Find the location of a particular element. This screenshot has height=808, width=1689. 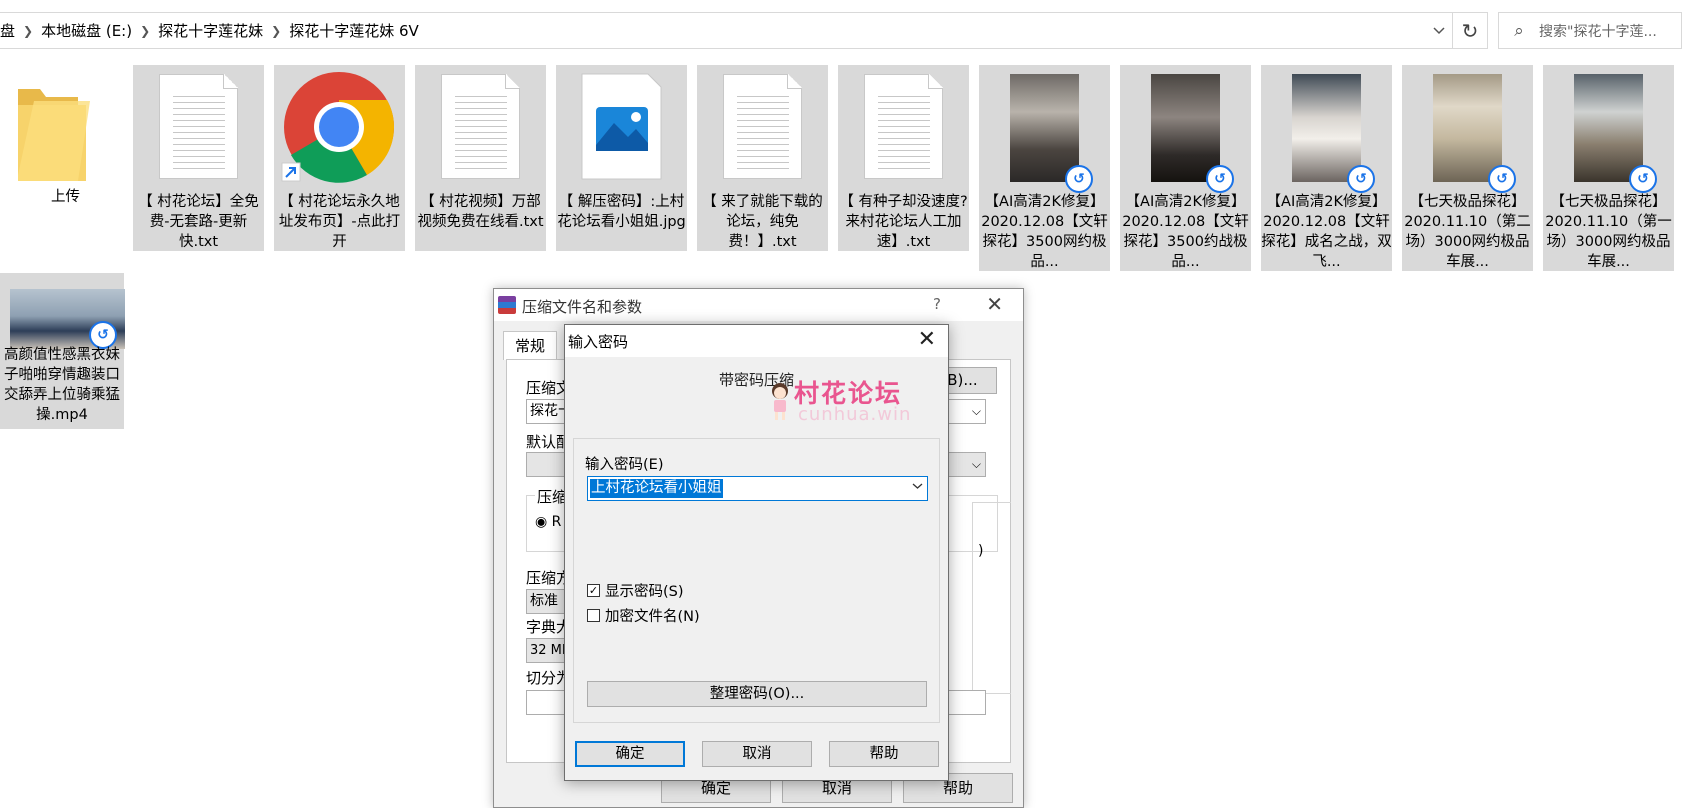

file-item-folder: 上传 is located at coordinates (65, 142).